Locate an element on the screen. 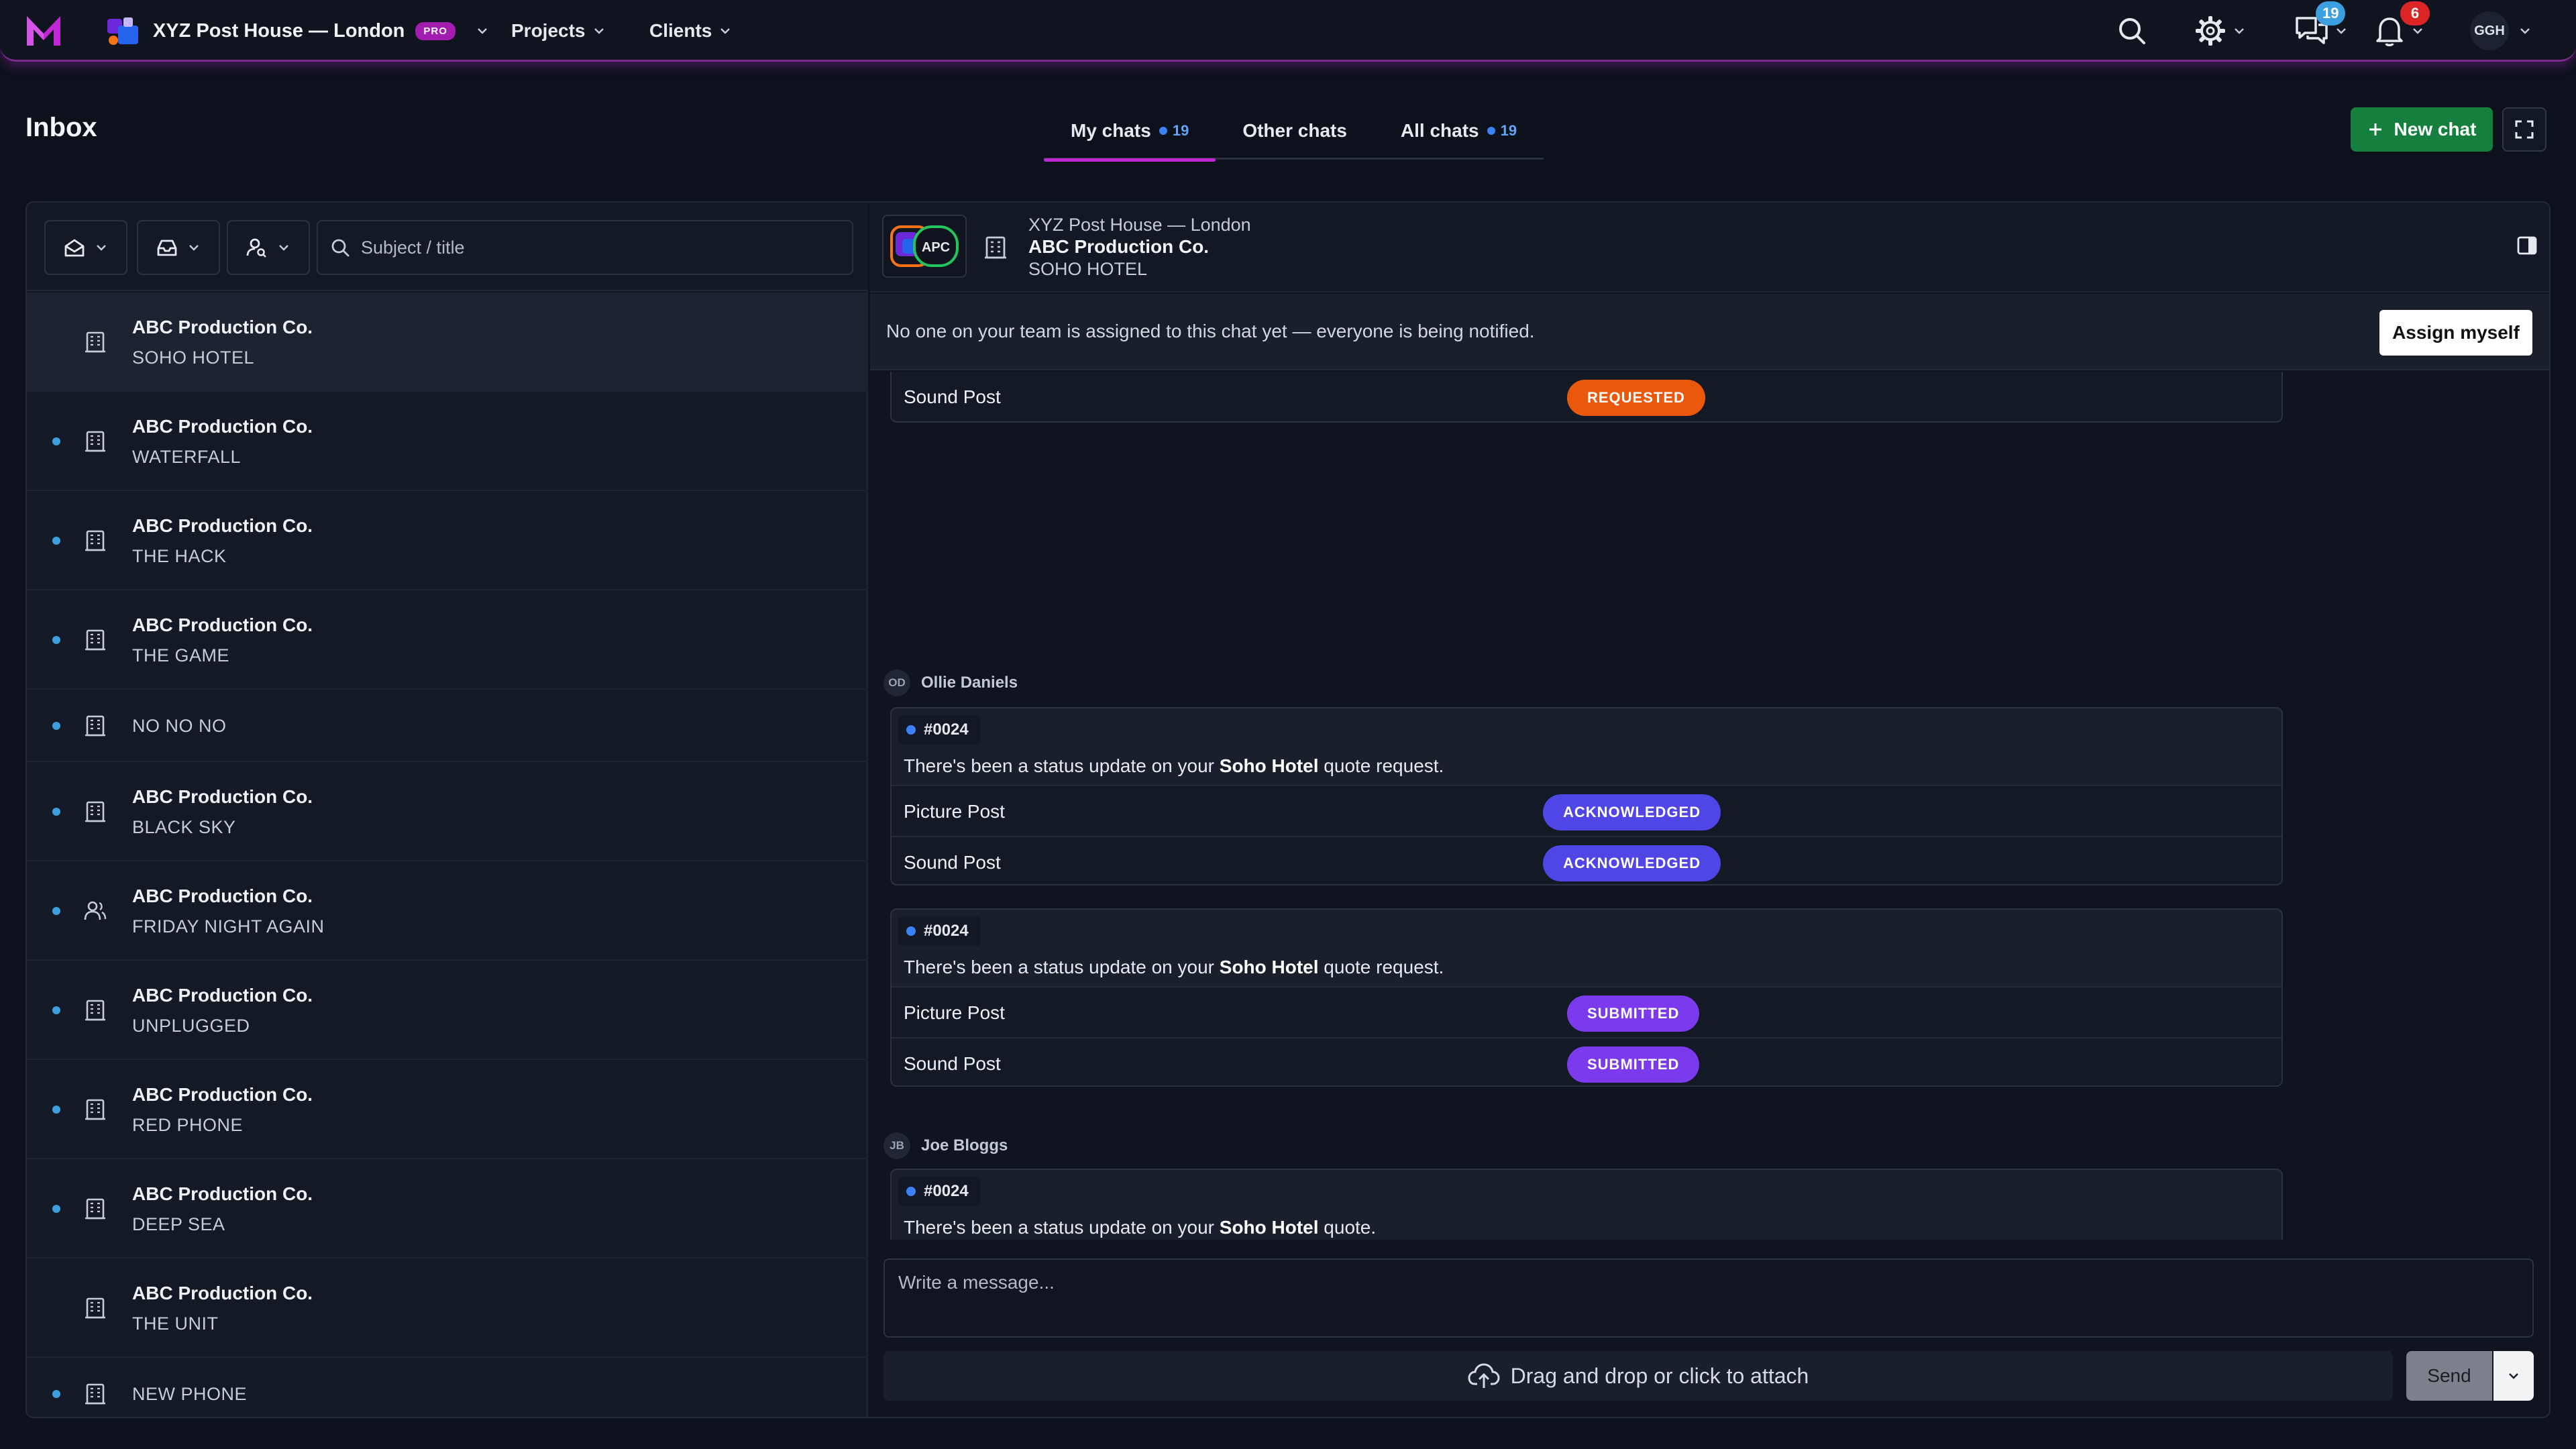  tab-other-chats: Other chats is located at coordinates (1295, 131).